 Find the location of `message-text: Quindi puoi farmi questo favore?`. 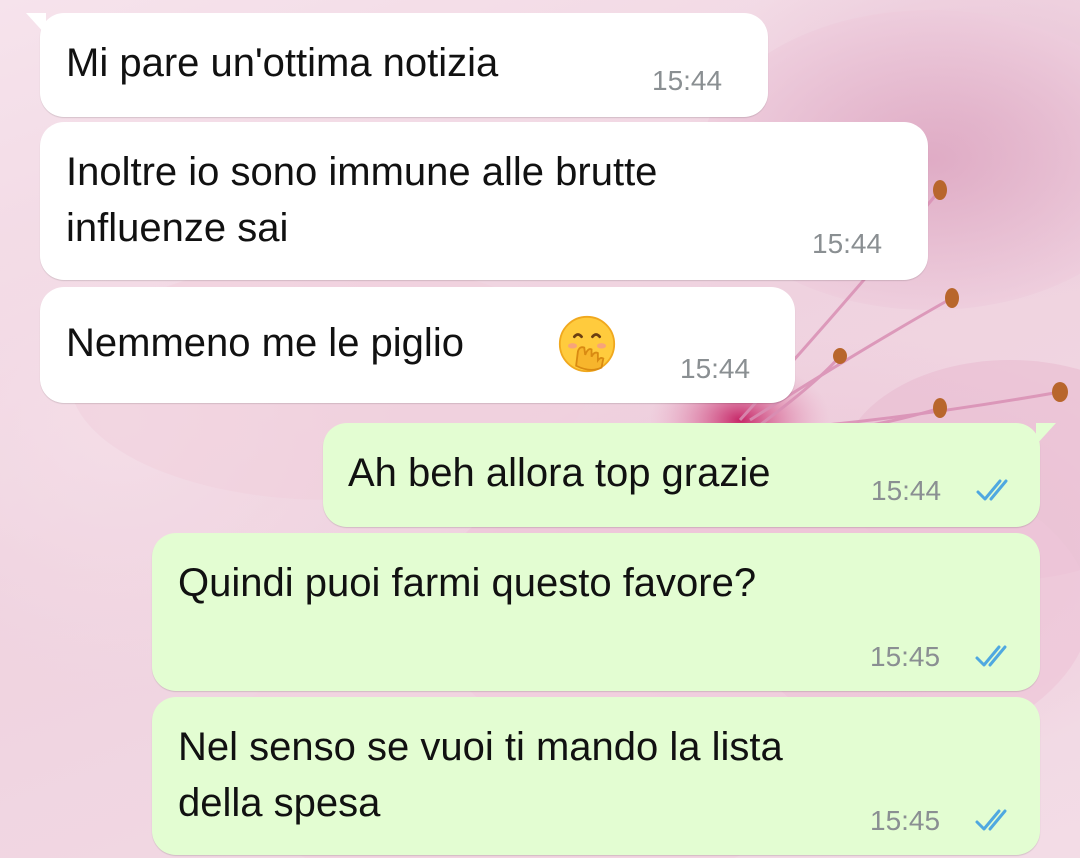

message-text: Quindi puoi farmi questo favore? is located at coordinates (467, 583).